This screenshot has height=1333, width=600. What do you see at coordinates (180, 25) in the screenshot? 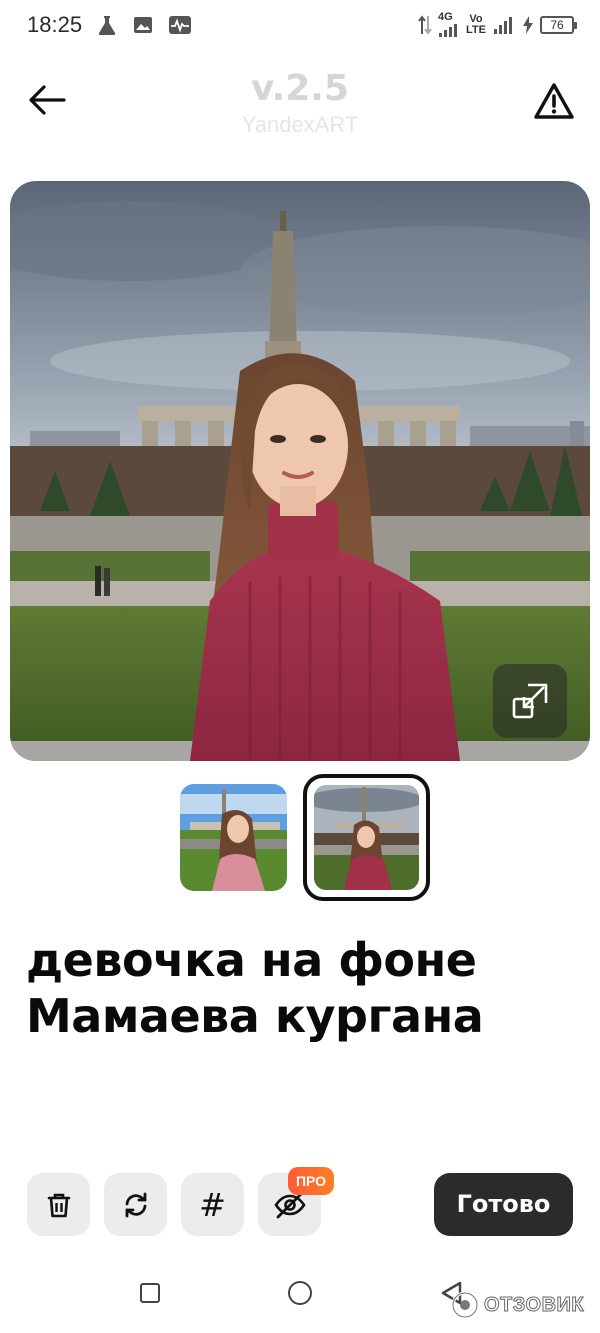
I see `activity-monitor-icon` at bounding box center [180, 25].